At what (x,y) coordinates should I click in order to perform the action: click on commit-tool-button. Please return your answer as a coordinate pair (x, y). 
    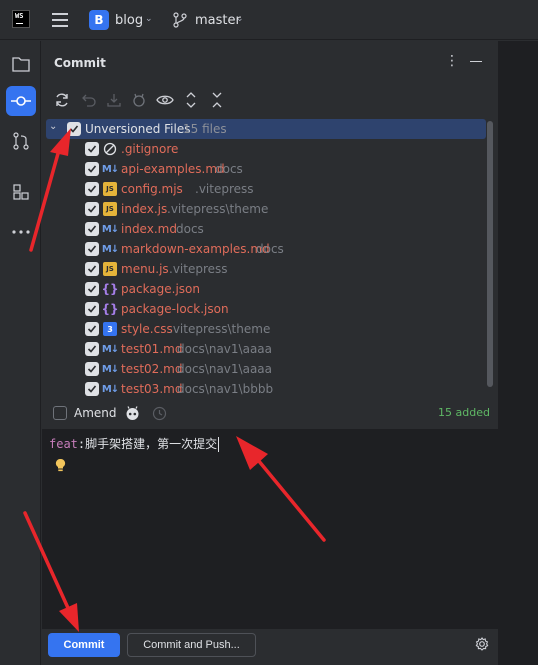
    Looking at the image, I should click on (21, 101).